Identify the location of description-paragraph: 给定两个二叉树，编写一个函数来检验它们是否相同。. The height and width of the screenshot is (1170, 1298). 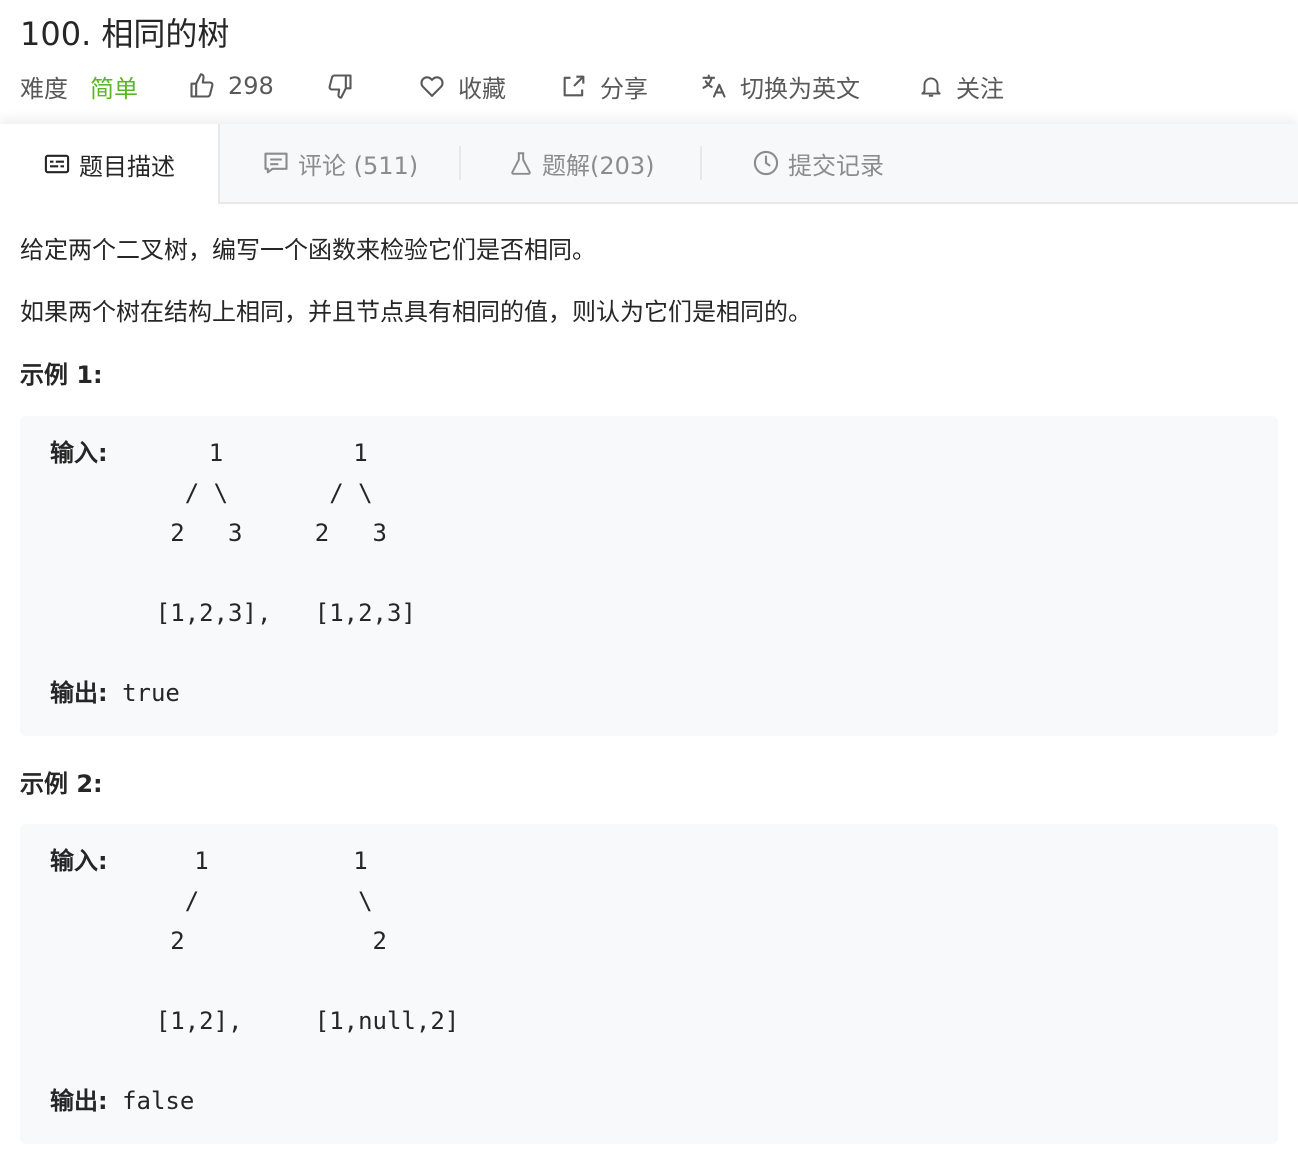
(308, 250).